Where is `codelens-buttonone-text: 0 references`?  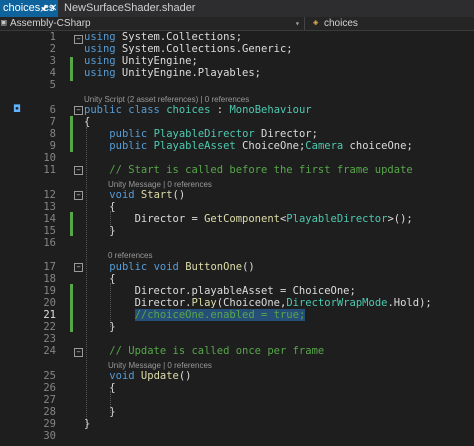
codelens-buttonone-text: 0 references is located at coordinates (130, 255).